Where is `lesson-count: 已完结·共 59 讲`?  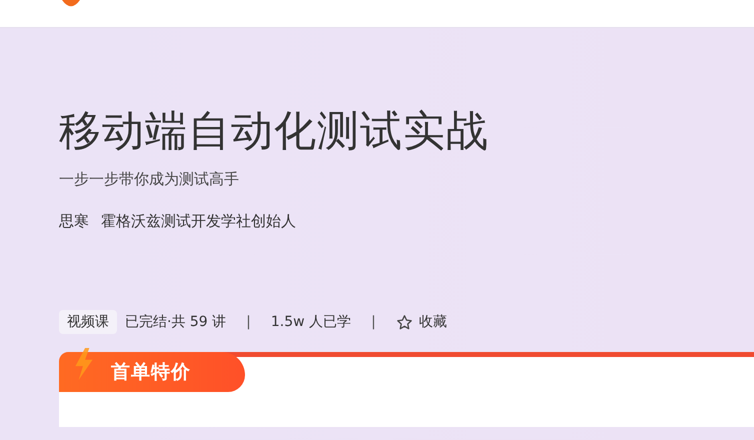 lesson-count: 已完结·共 59 讲 is located at coordinates (175, 322).